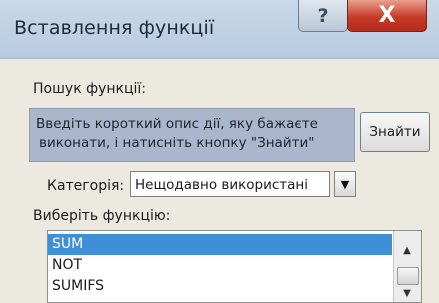 Image resolution: width=439 pixels, height=303 pixels. What do you see at coordinates (86, 186) in the screenshot?
I see `category-label: Категорія:` at bounding box center [86, 186].